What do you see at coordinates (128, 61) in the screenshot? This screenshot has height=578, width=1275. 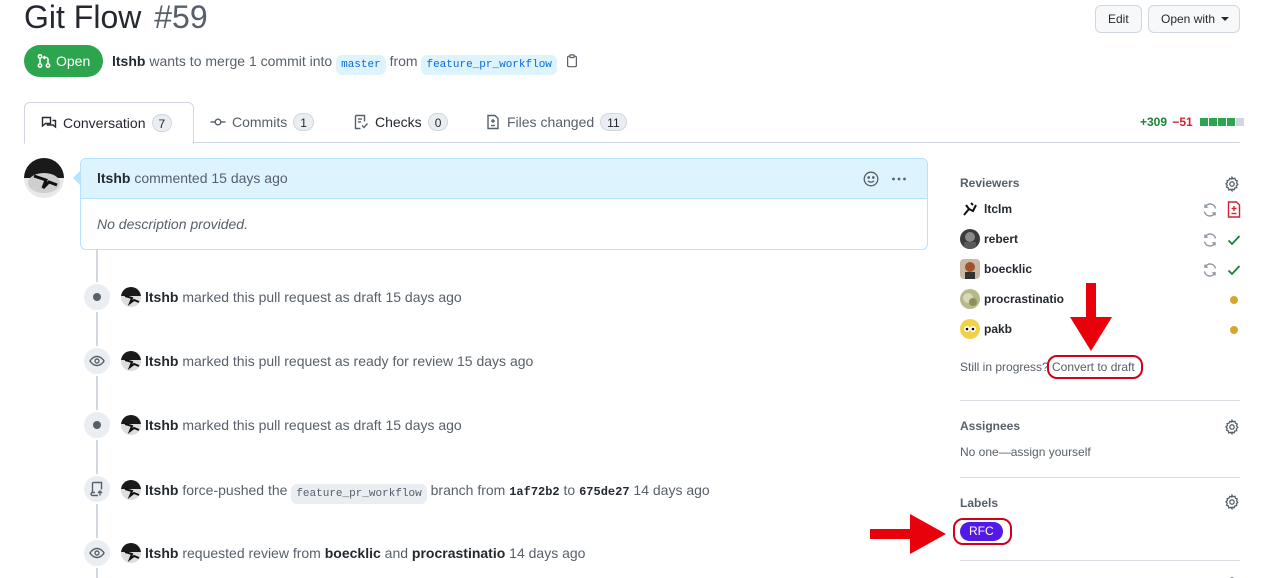 I see `author-link: ltshb` at bounding box center [128, 61].